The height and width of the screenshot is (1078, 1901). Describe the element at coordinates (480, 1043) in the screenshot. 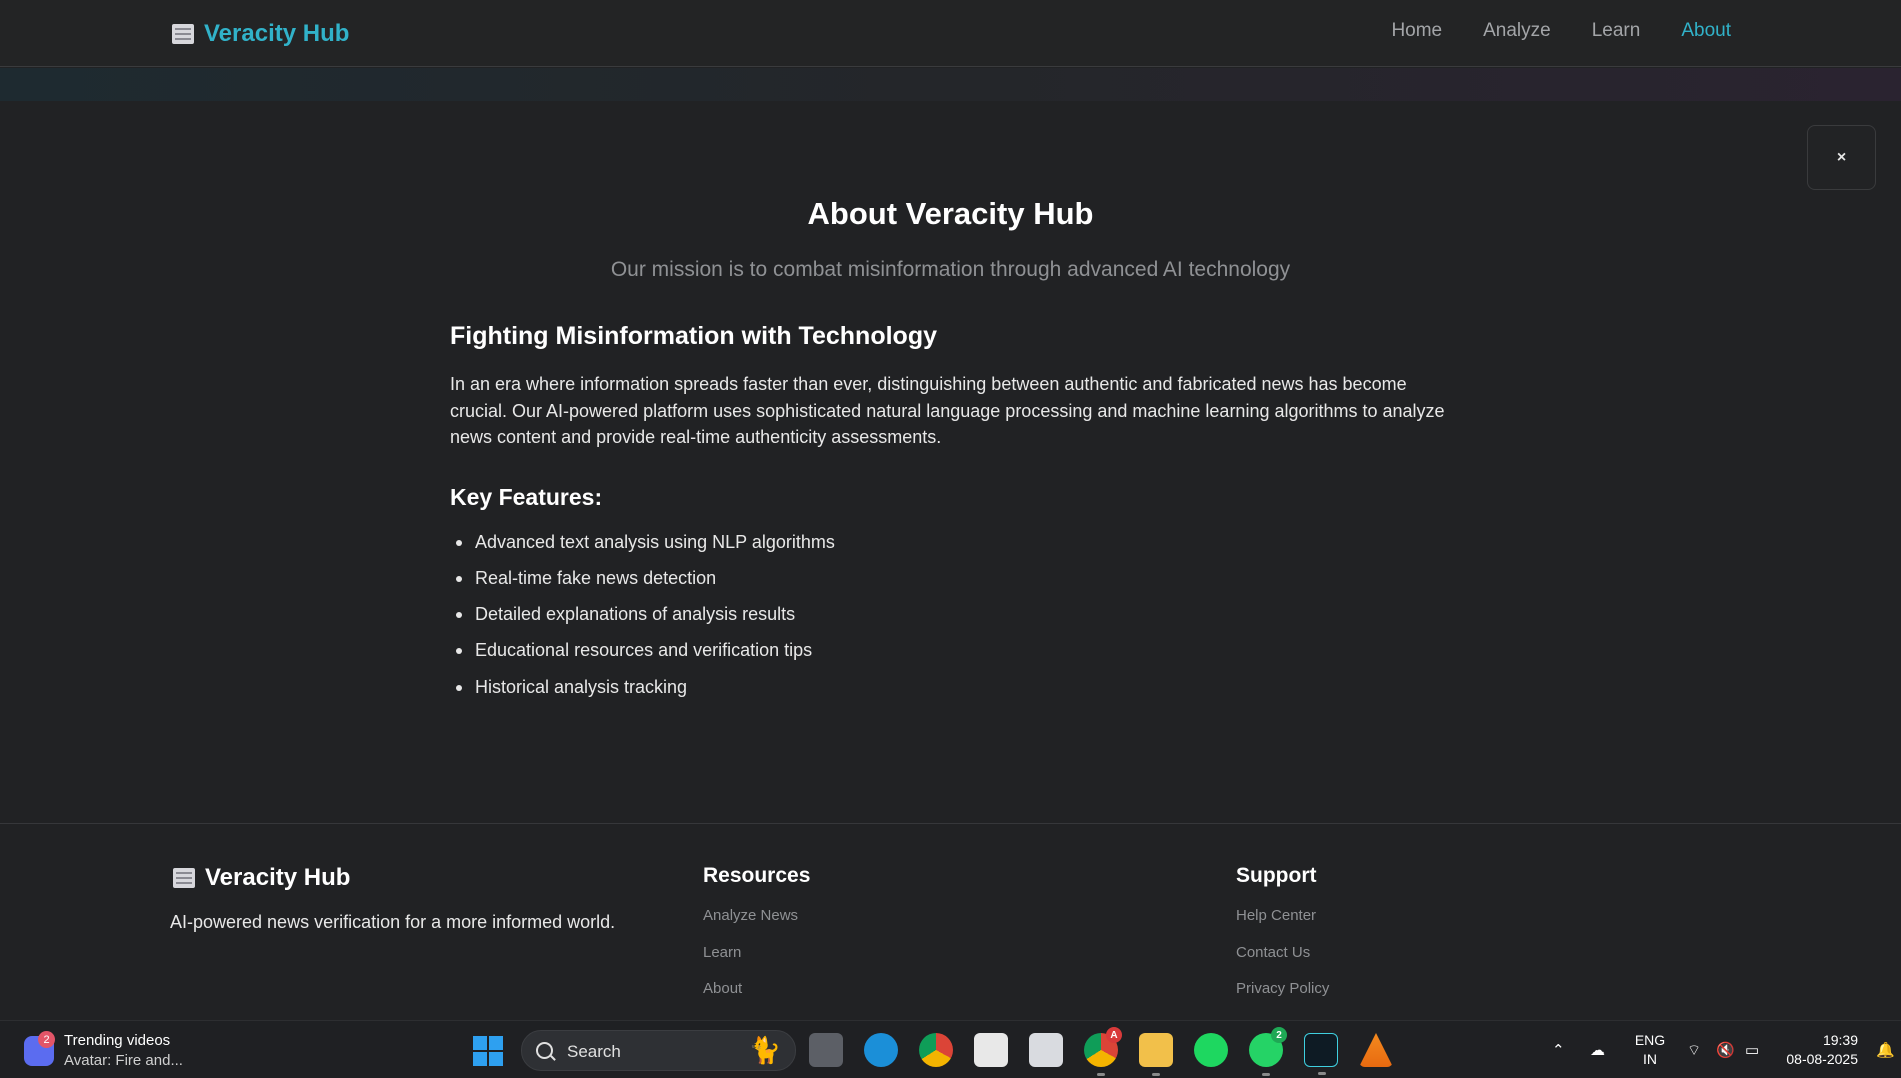

I see `windows-logo-icon` at that location.